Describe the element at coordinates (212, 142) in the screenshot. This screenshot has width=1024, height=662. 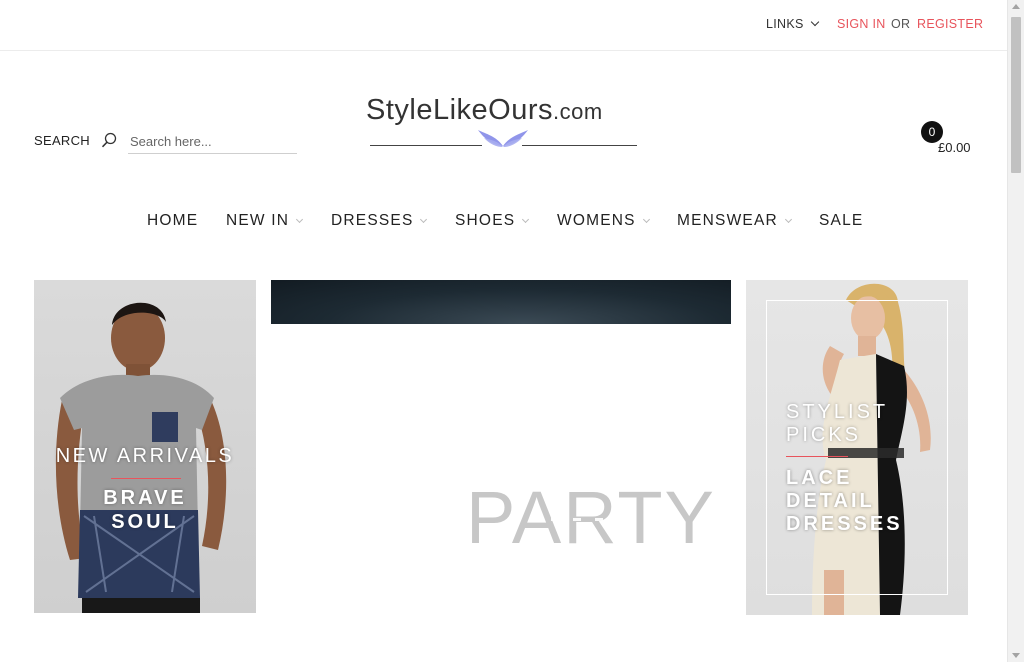
I see `search-input` at that location.